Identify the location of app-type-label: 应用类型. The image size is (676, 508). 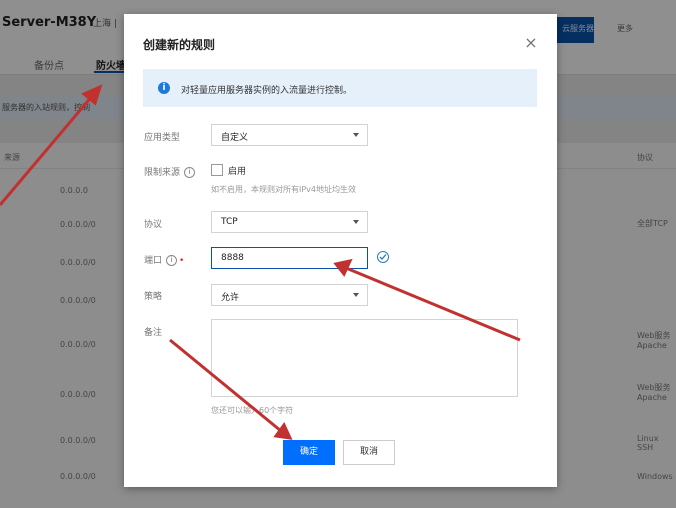
(162, 138).